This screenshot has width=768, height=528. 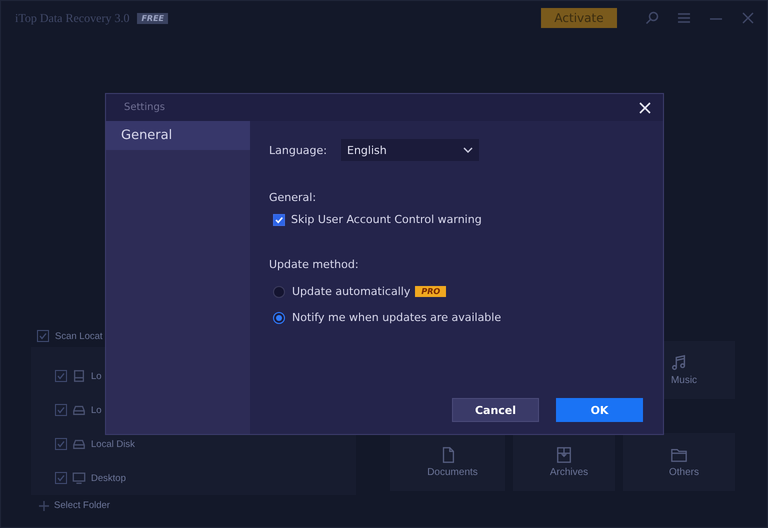 What do you see at coordinates (645, 108) in the screenshot?
I see `close-button` at bounding box center [645, 108].